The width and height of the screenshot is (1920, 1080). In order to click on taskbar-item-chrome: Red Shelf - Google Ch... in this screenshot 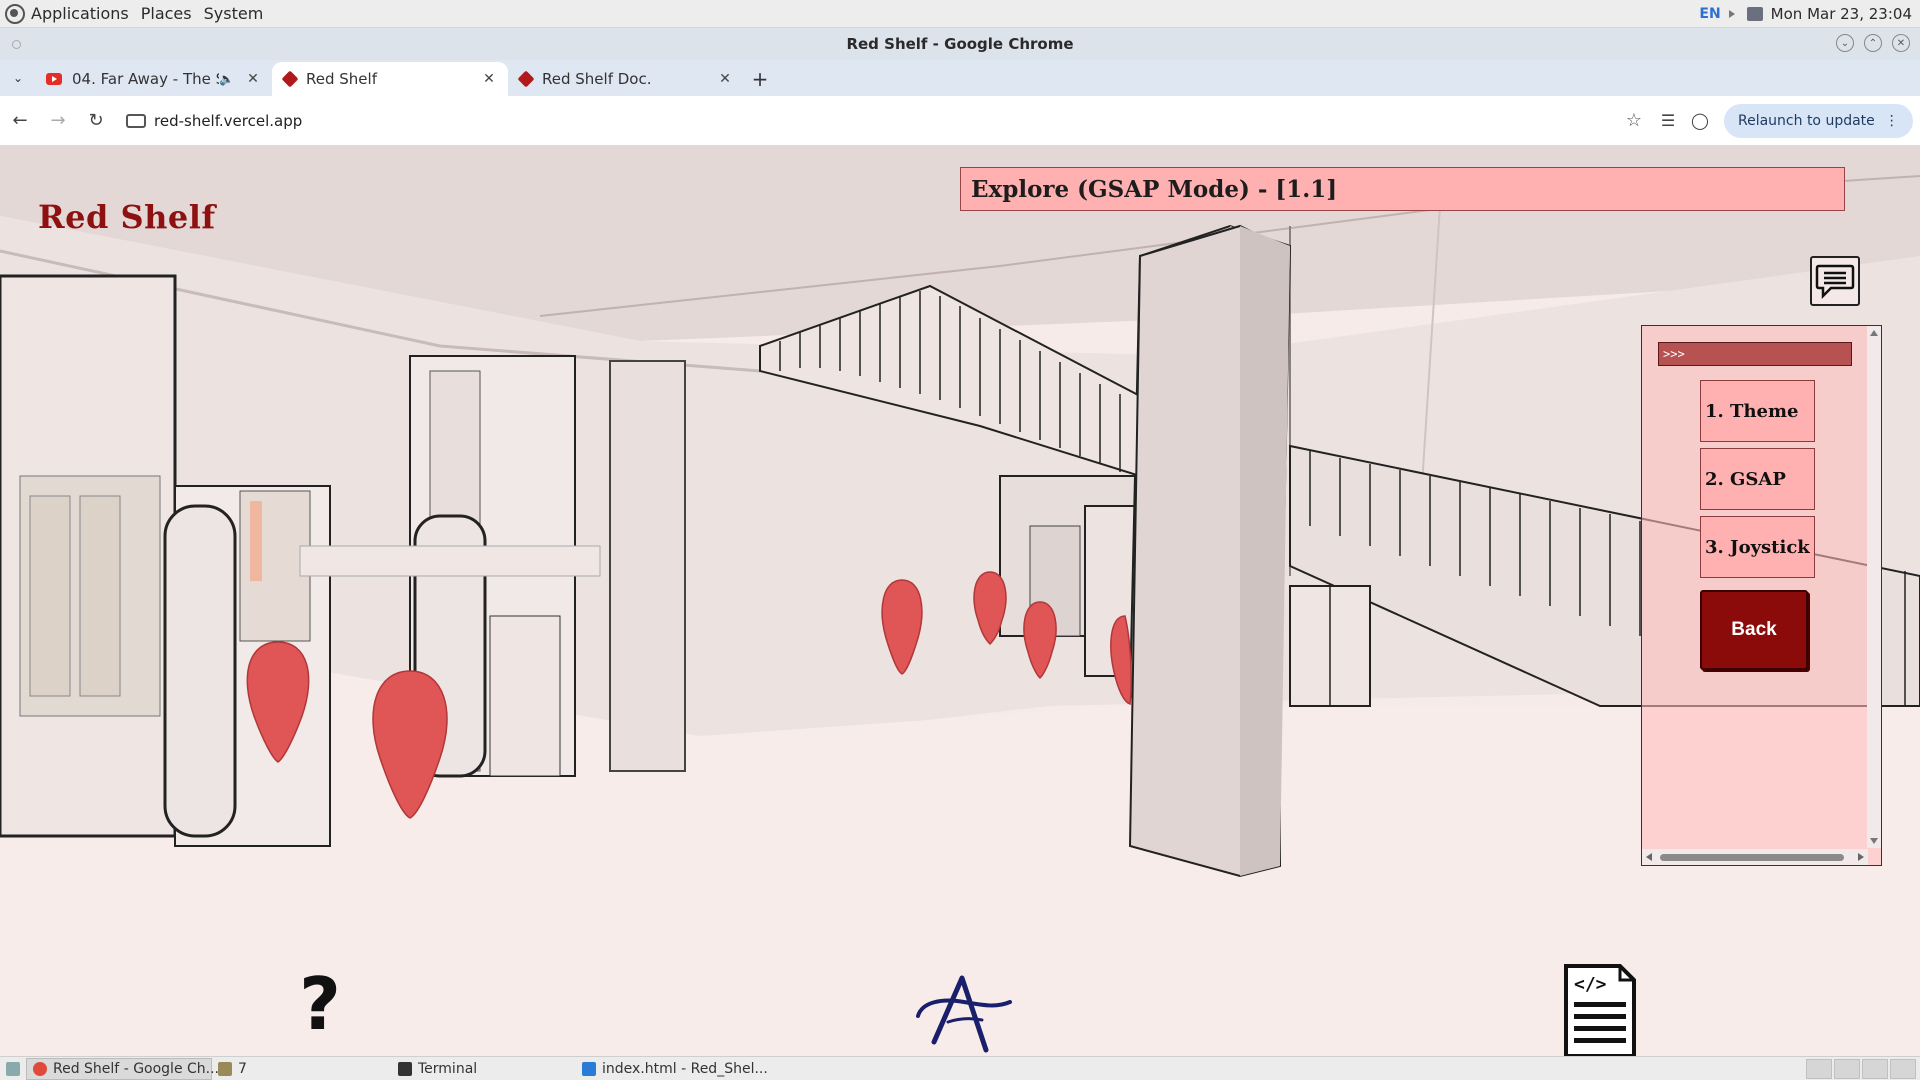, I will do `click(122, 1068)`.